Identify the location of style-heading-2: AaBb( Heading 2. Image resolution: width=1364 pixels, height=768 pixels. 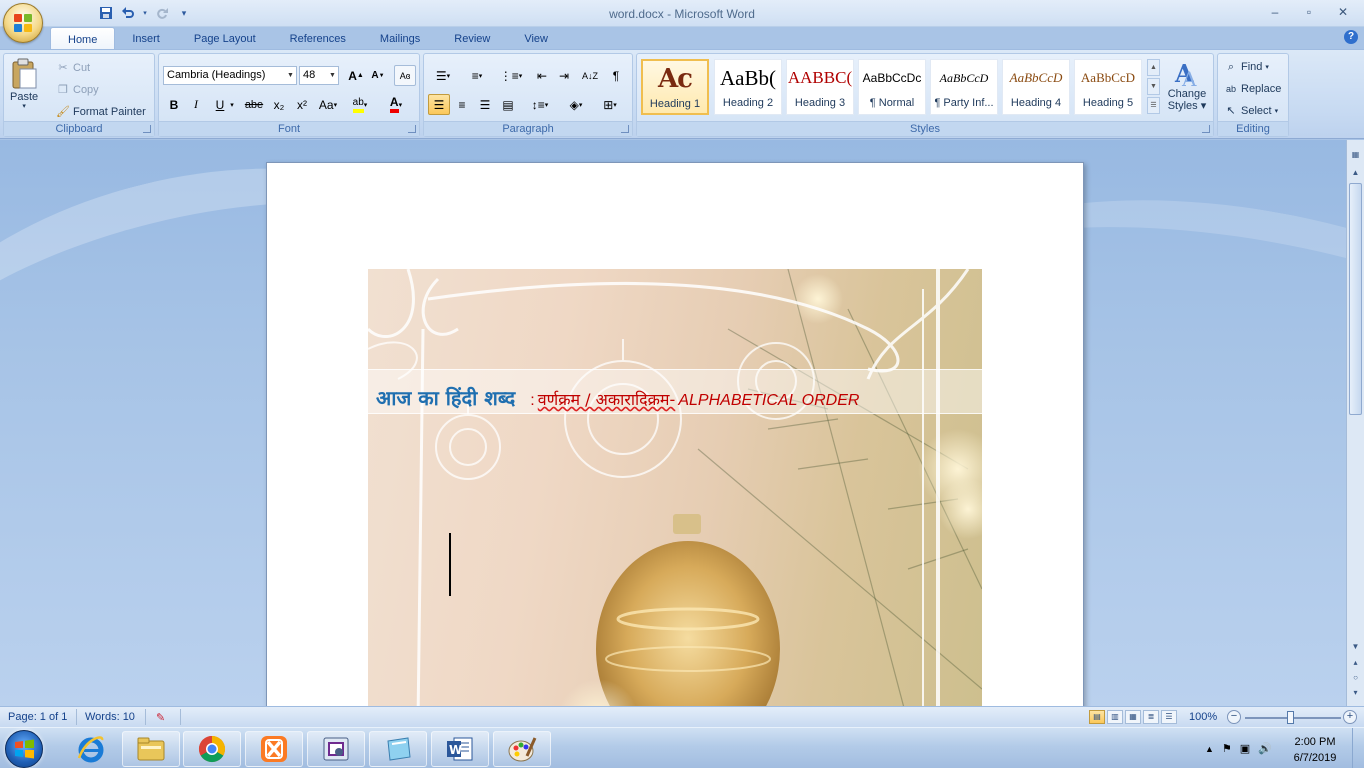
(748, 87).